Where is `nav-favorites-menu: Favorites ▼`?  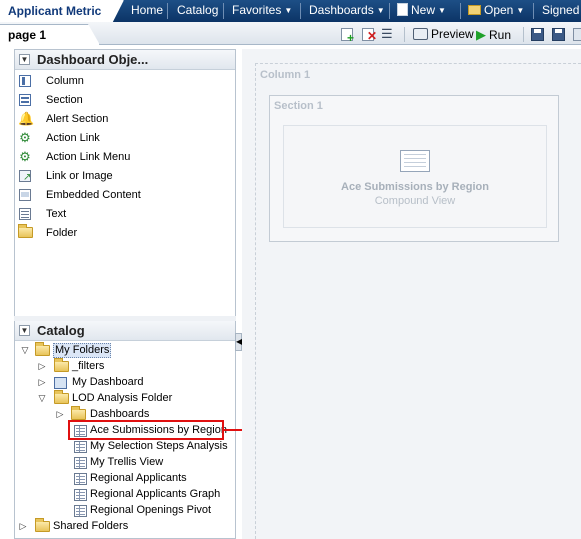 nav-favorites-menu: Favorites ▼ is located at coordinates (262, 11).